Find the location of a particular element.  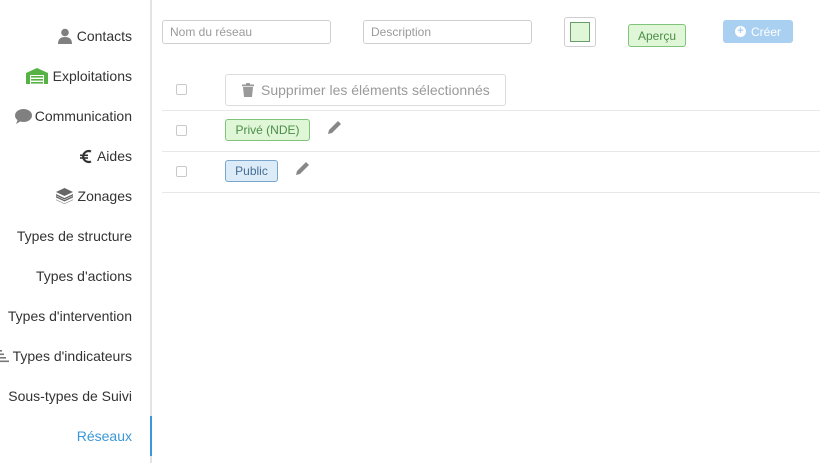

warehouse-icon is located at coordinates (36, 76).